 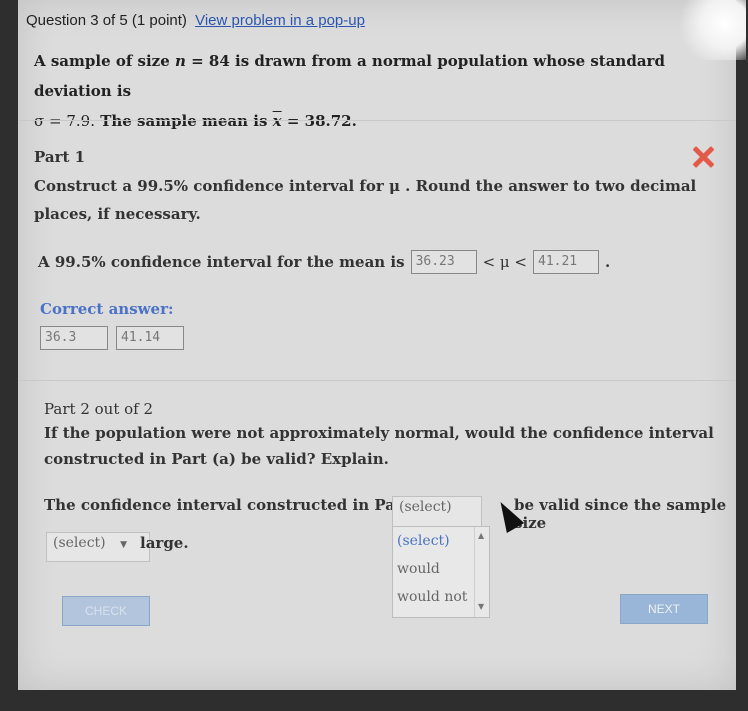 I want to click on part2-title: Part 2 out of 2, so click(x=99, y=409).